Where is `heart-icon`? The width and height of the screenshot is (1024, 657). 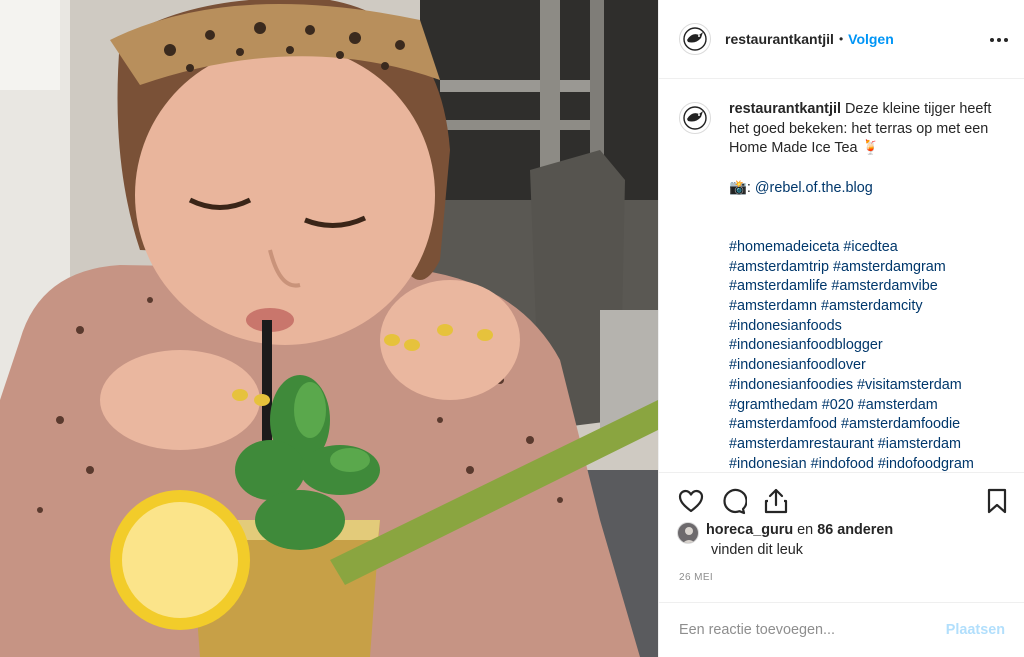 heart-icon is located at coordinates (691, 501).